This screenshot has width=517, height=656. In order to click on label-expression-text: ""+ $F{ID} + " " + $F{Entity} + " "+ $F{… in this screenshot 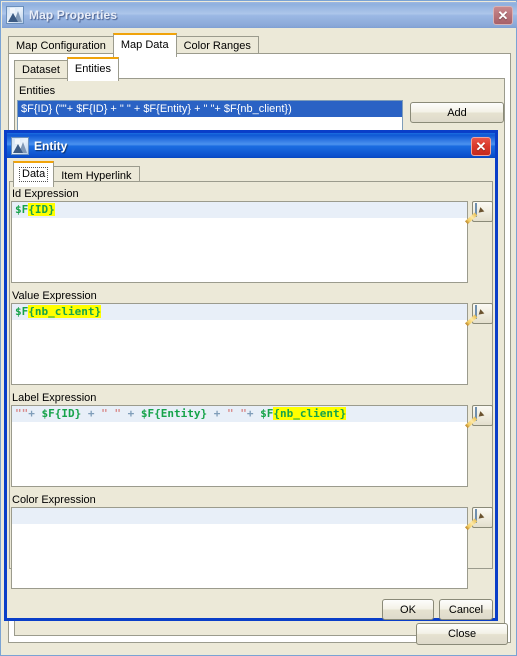, I will do `click(239, 414)`.